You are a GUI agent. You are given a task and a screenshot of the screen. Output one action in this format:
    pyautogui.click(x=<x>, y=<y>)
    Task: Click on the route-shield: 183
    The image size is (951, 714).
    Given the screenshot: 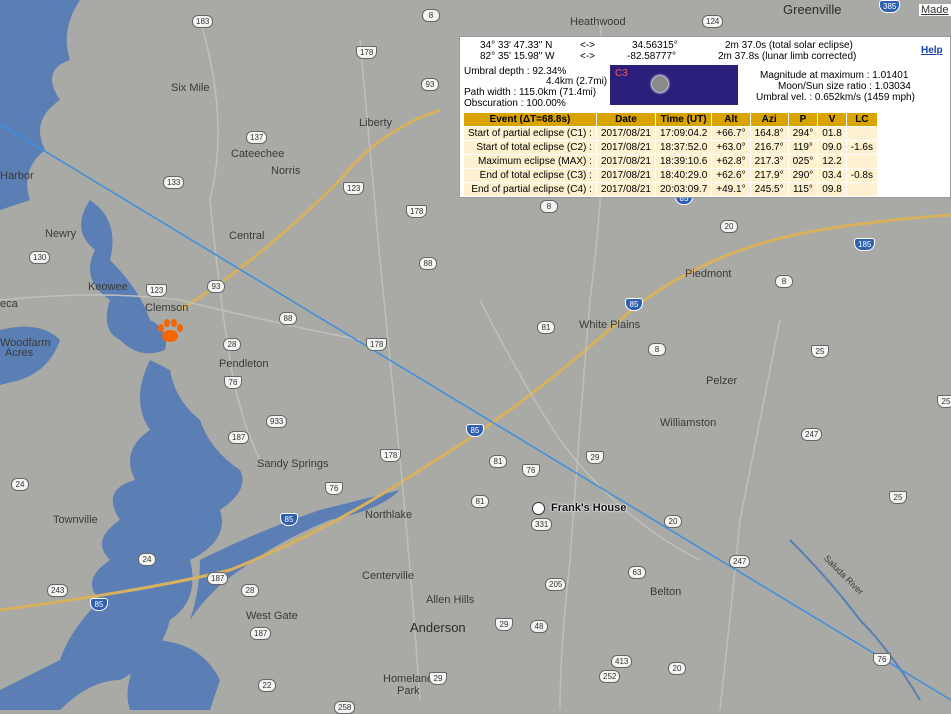 What is the action you would take?
    pyautogui.click(x=203, y=21)
    